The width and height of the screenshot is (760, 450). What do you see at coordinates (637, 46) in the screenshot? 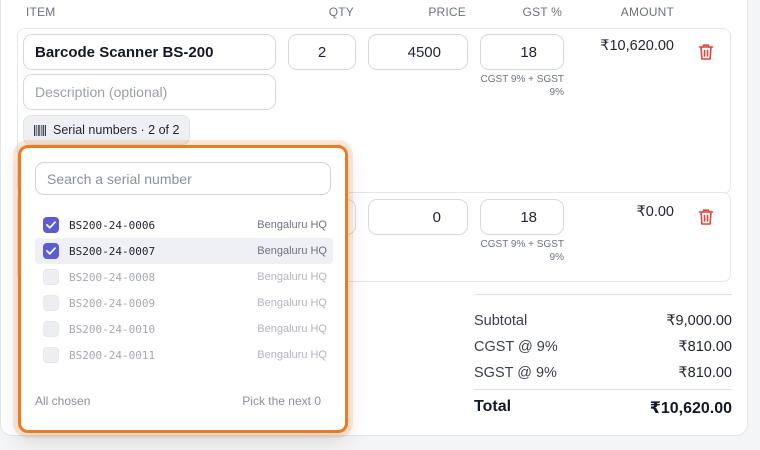
I see `line-amount: ₹10,620.00` at bounding box center [637, 46].